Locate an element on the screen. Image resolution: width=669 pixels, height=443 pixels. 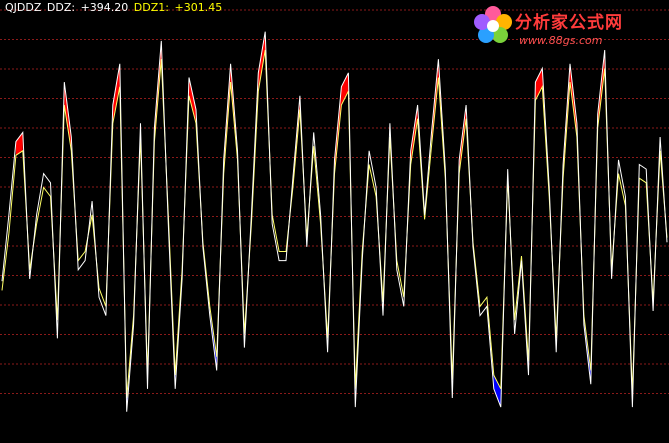
ddz1-label: DDZ1: is located at coordinates (151, 7).